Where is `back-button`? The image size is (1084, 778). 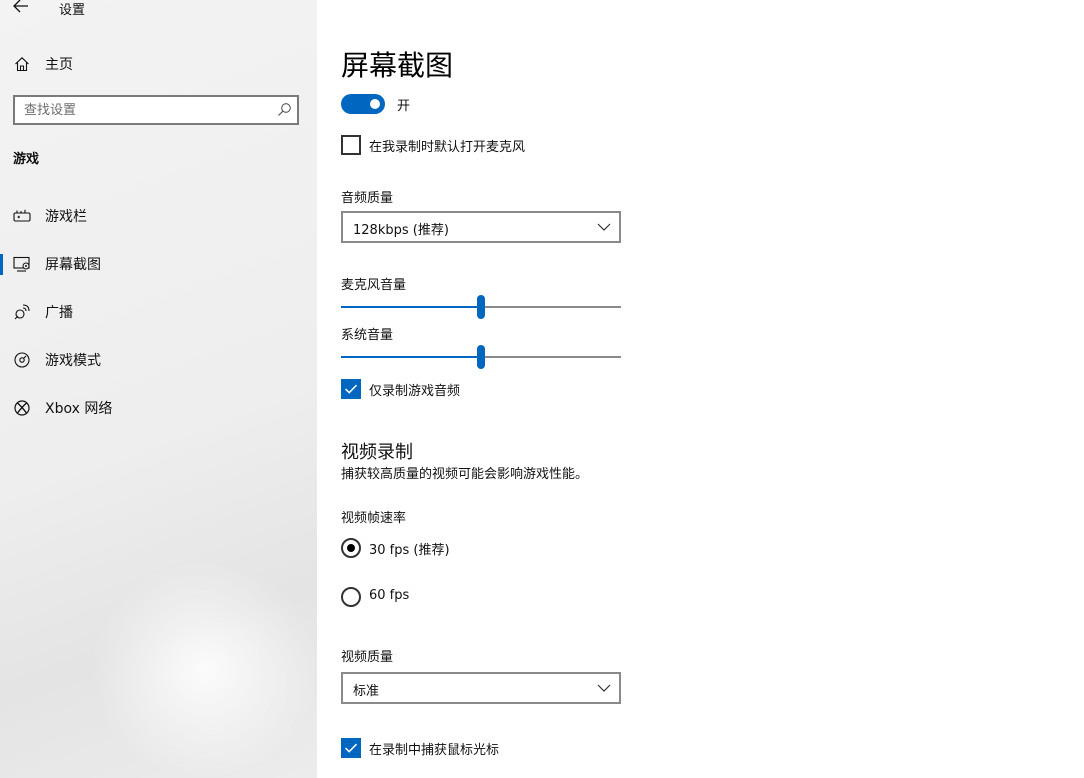 back-button is located at coordinates (21, 8).